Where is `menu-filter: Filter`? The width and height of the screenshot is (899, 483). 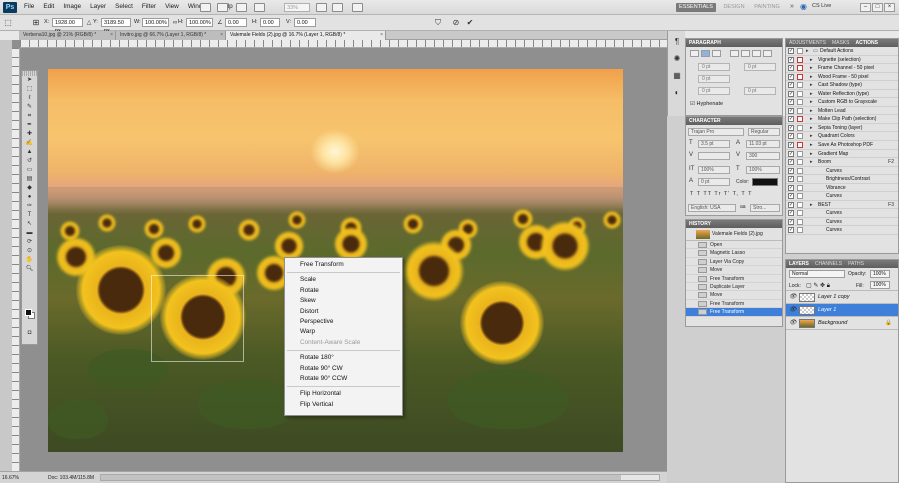
menu-filter: Filter is located at coordinates (149, 6).